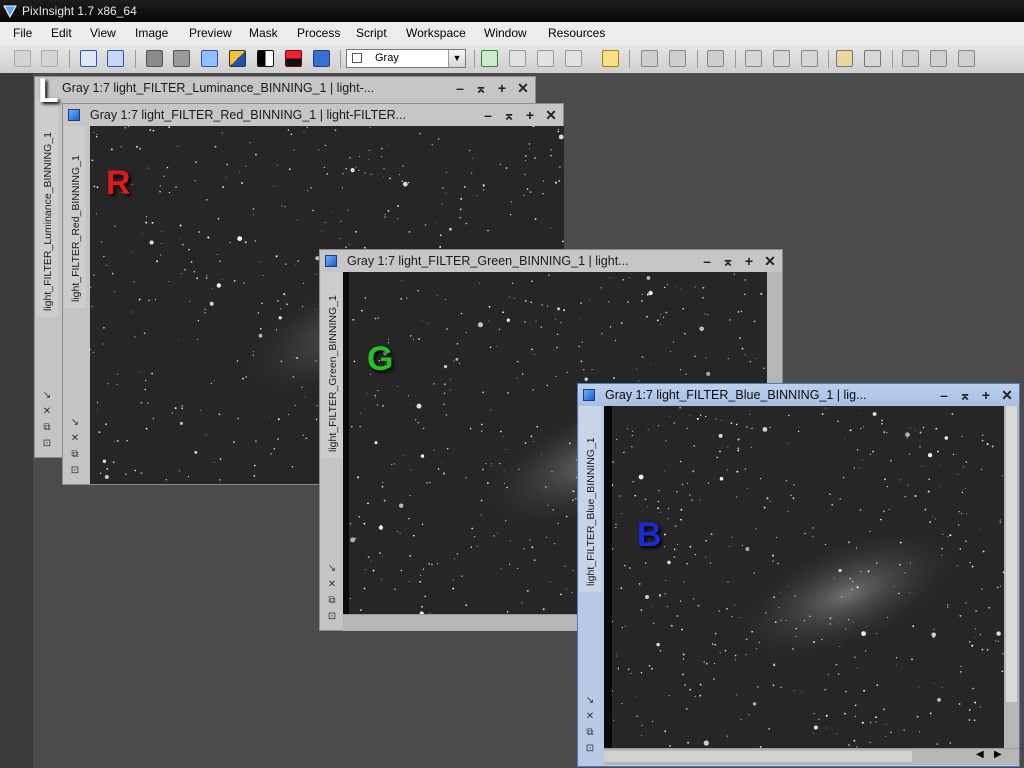  I want to click on menu-image: Image, so click(151, 33).